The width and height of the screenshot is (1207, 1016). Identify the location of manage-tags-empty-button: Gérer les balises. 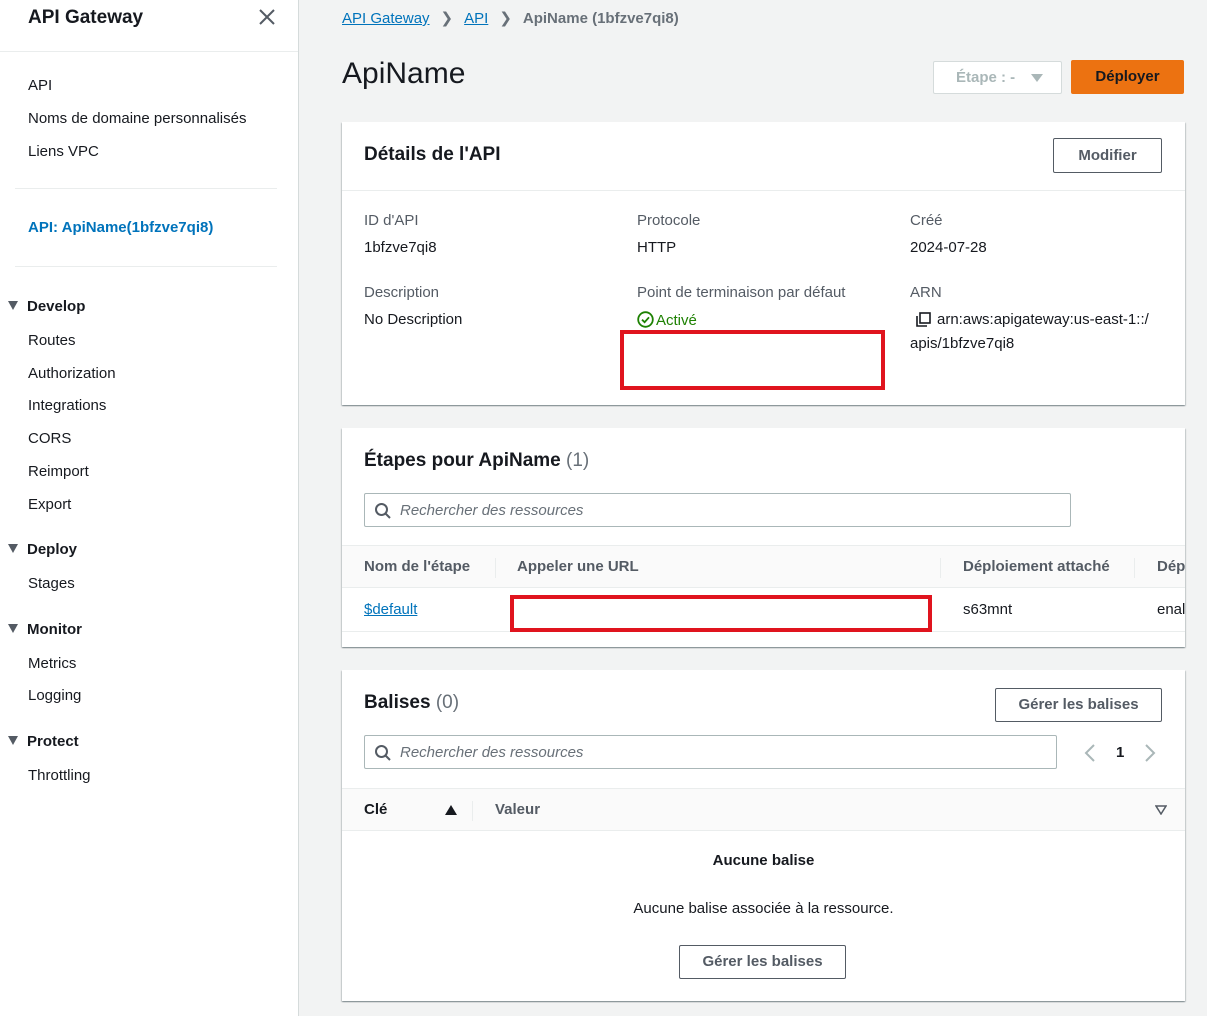
(762, 962).